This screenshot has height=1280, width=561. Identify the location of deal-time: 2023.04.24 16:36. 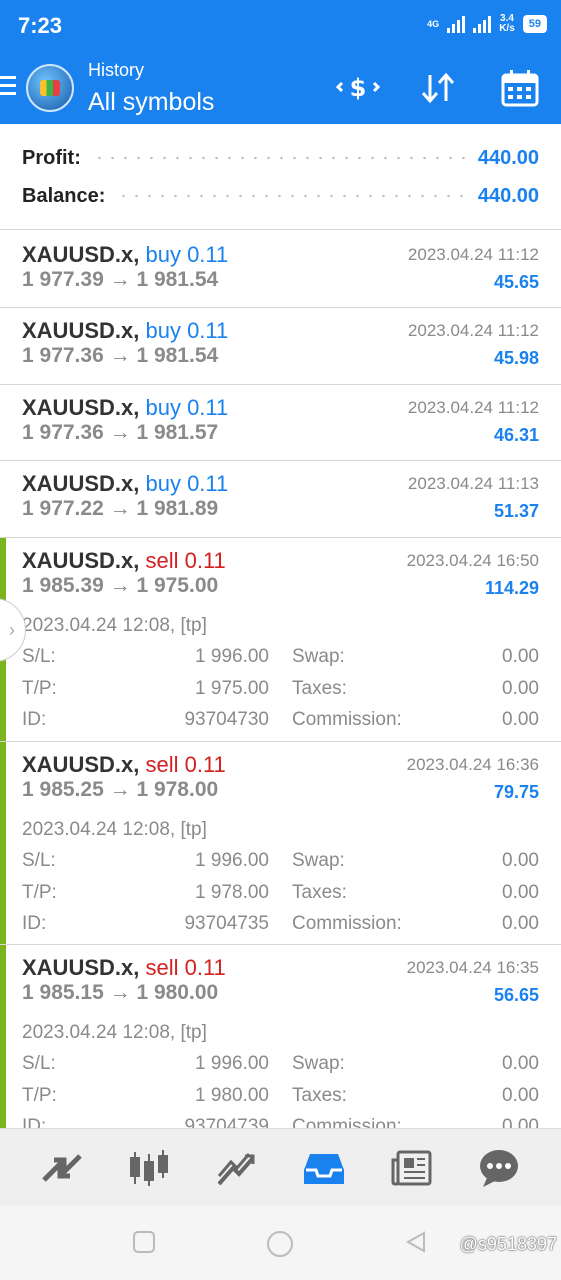
(472, 764).